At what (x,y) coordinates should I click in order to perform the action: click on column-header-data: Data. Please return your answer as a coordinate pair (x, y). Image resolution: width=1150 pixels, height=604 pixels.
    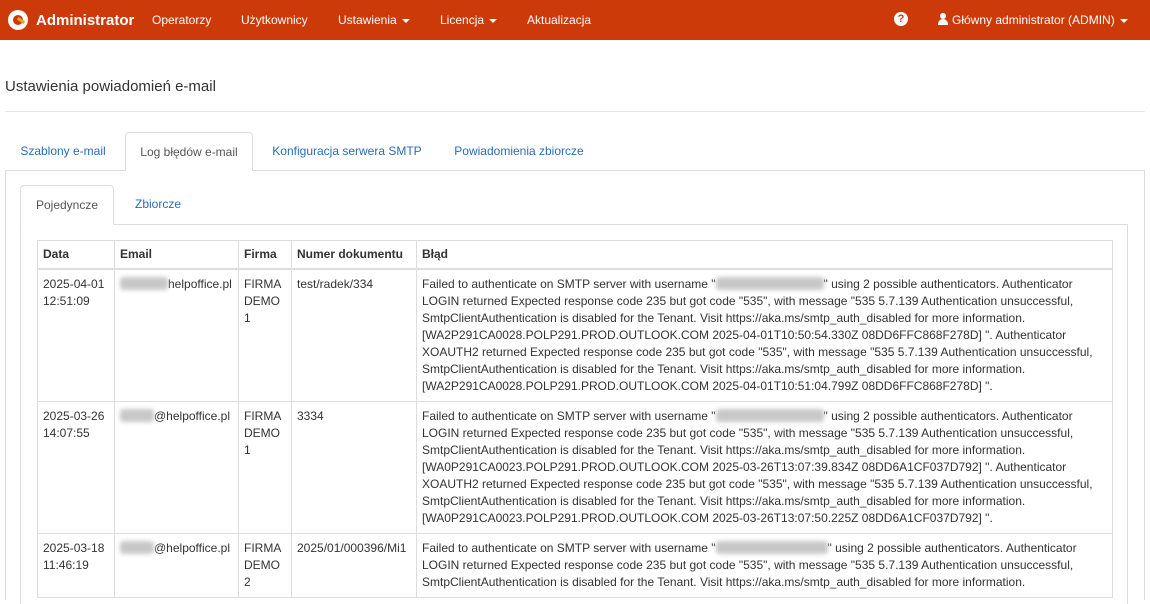
    Looking at the image, I should click on (76, 255).